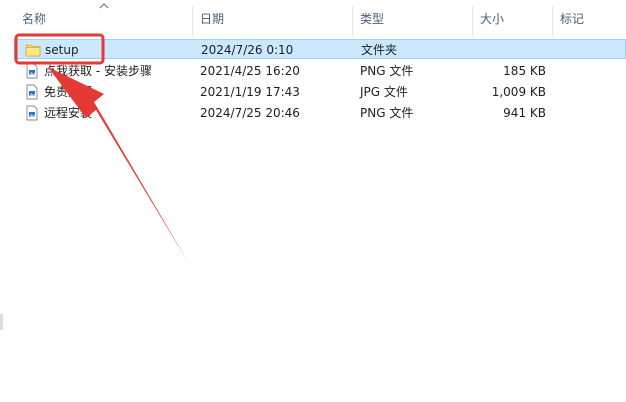  I want to click on file-name: setup, so click(62, 50).